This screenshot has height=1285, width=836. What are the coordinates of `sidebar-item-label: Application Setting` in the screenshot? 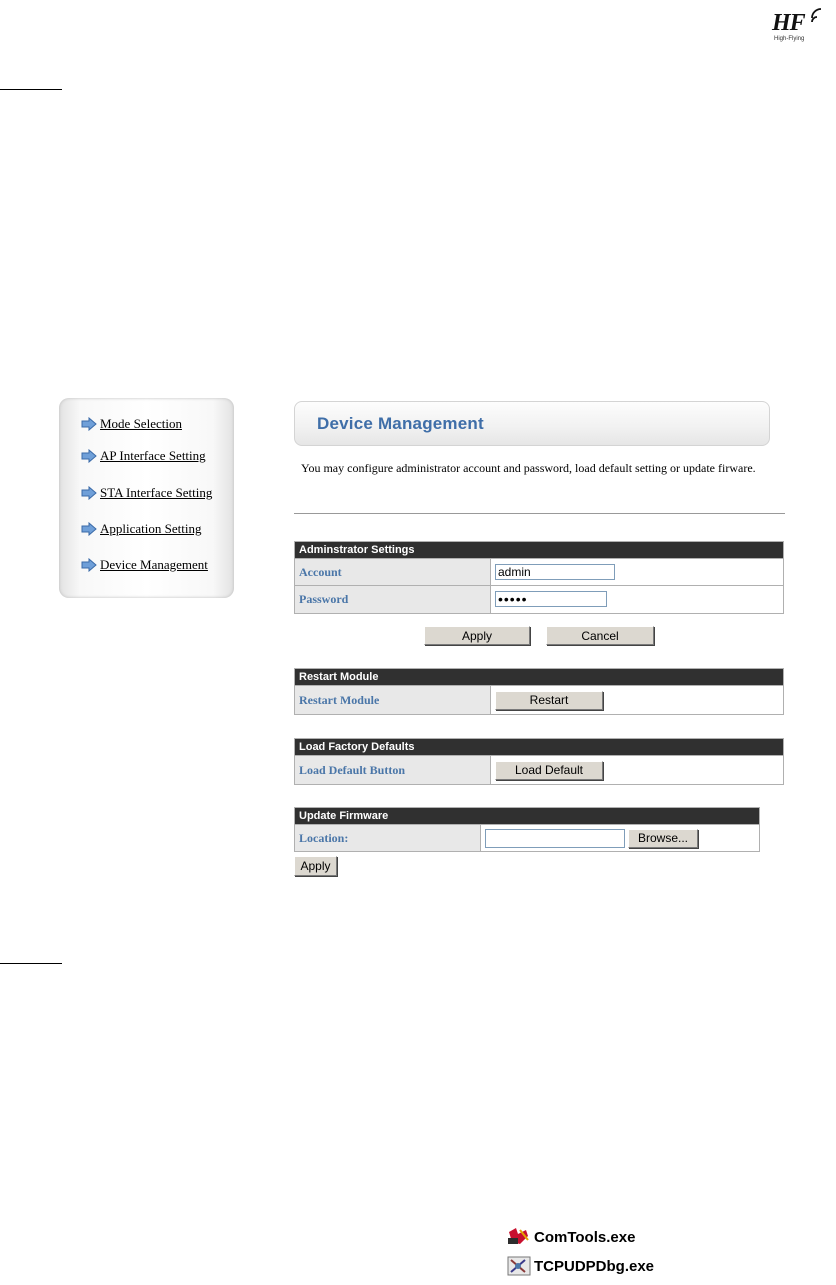 It's located at (150, 529).